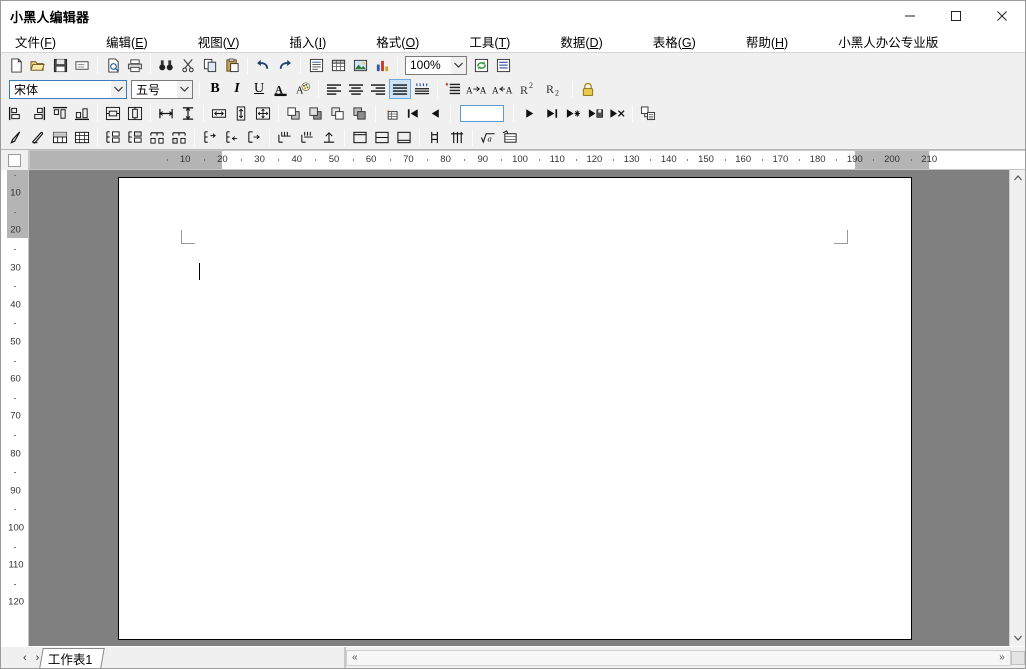 The height and width of the screenshot is (669, 1026). I want to click on center-vertical-icon, so click(113, 113).